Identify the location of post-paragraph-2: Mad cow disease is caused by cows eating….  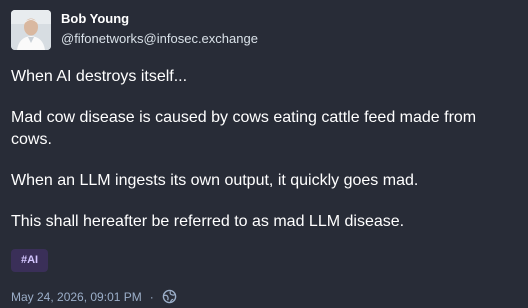
(244, 128).